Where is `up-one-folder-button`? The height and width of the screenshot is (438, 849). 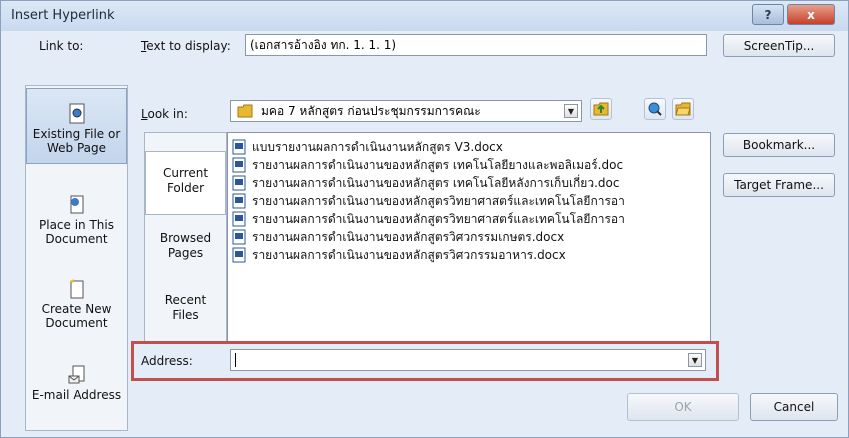 up-one-folder-button is located at coordinates (601, 109).